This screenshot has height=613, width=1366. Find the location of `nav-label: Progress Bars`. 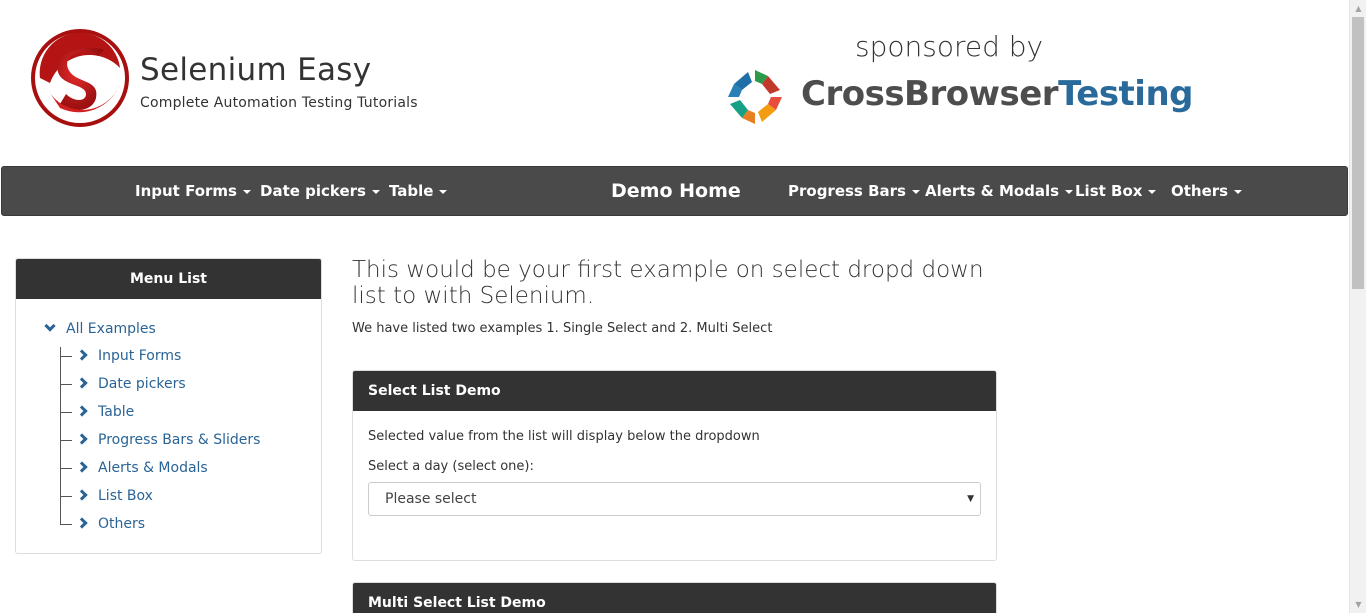

nav-label: Progress Bars is located at coordinates (847, 191).